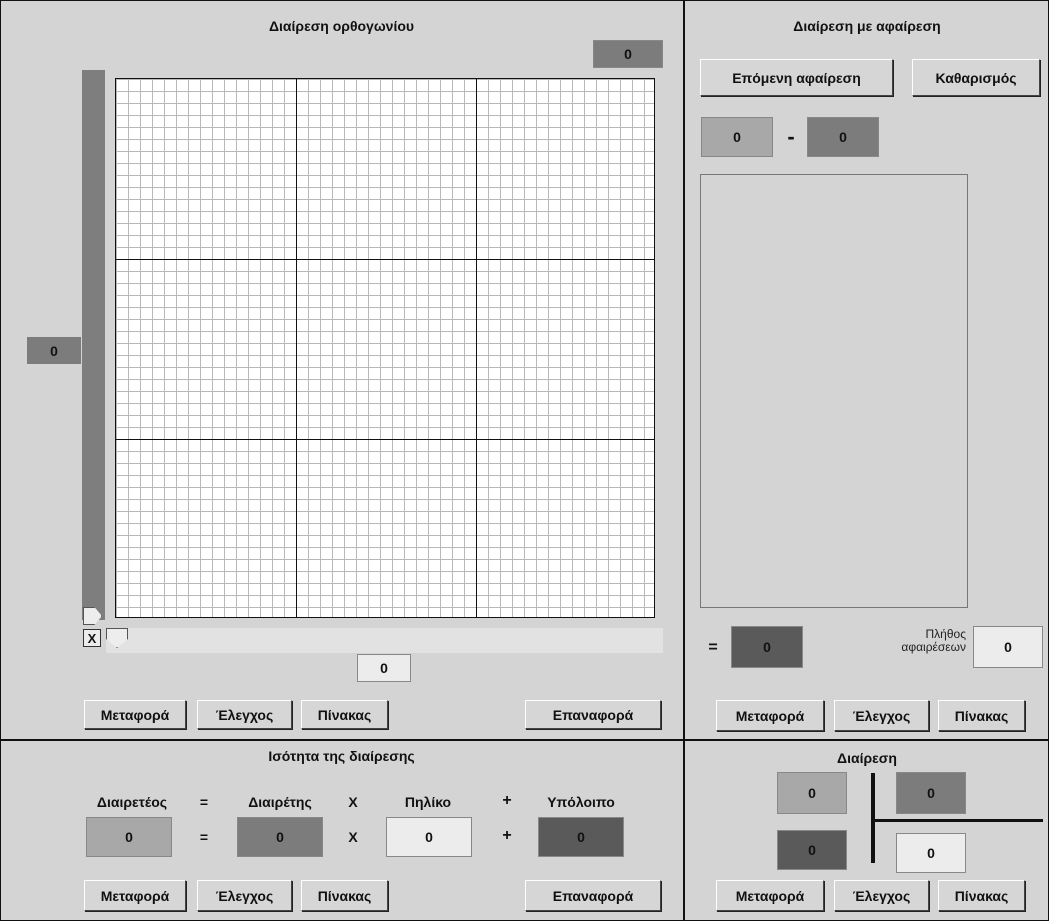 Image resolution: width=1049 pixels, height=921 pixels. What do you see at coordinates (873, 818) in the screenshot?
I see `division-vertical-bar` at bounding box center [873, 818].